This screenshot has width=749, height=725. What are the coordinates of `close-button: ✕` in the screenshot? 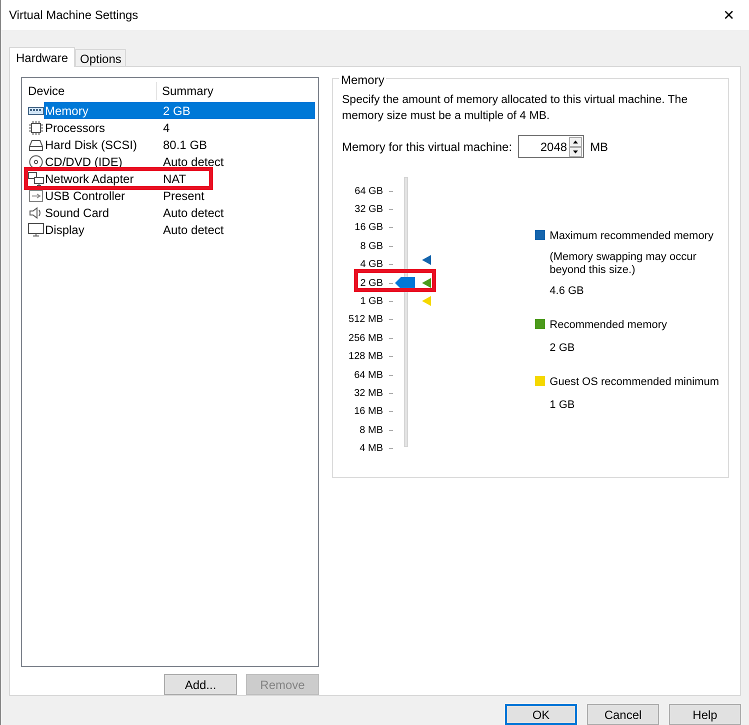 It's located at (729, 15).